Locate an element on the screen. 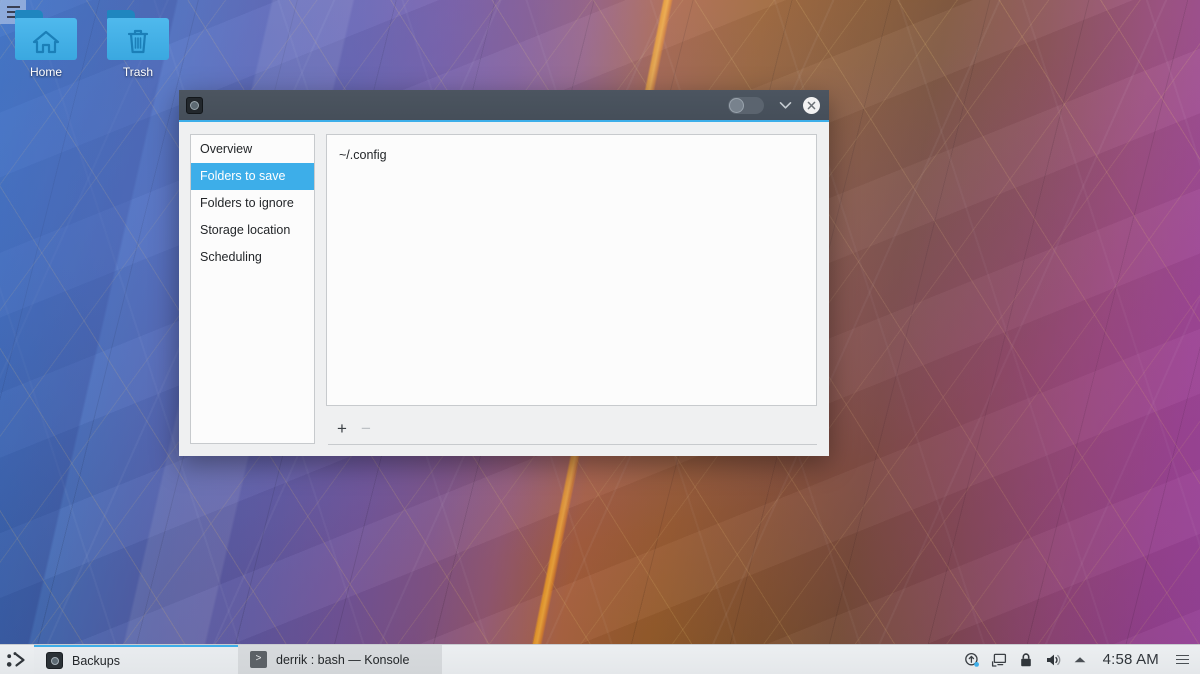 This screenshot has height=674, width=1200. folder-path: ~/.config is located at coordinates (363, 155).